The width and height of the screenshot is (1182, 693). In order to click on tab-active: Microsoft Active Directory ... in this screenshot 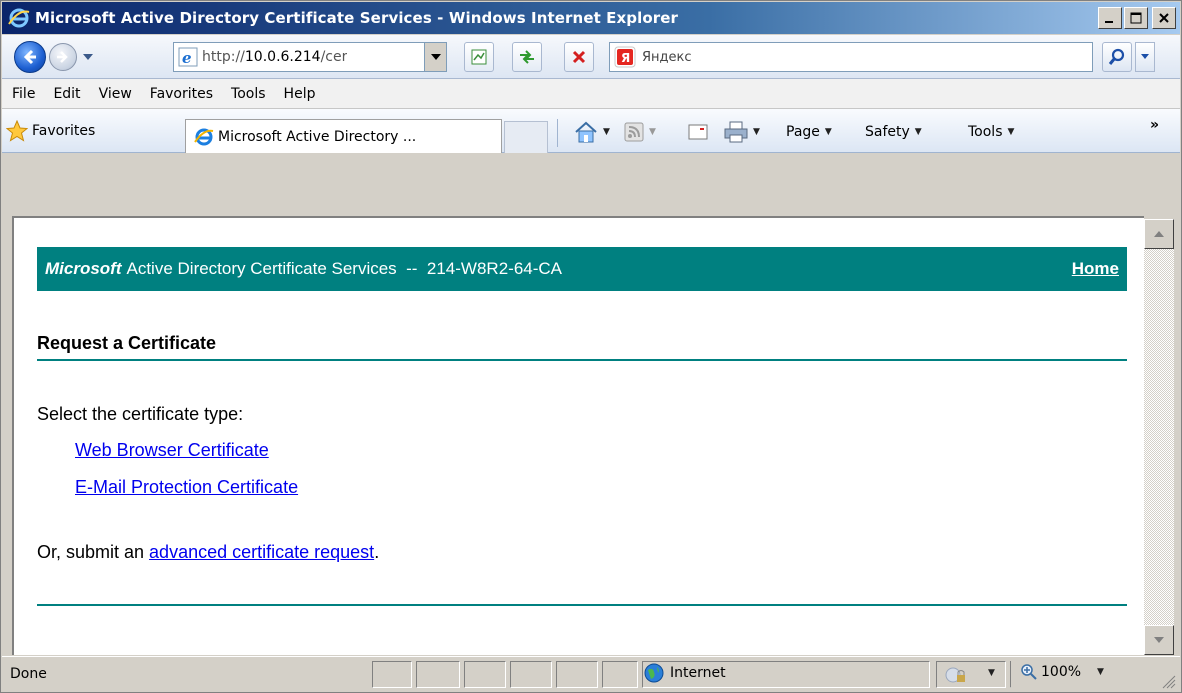, I will do `click(343, 136)`.